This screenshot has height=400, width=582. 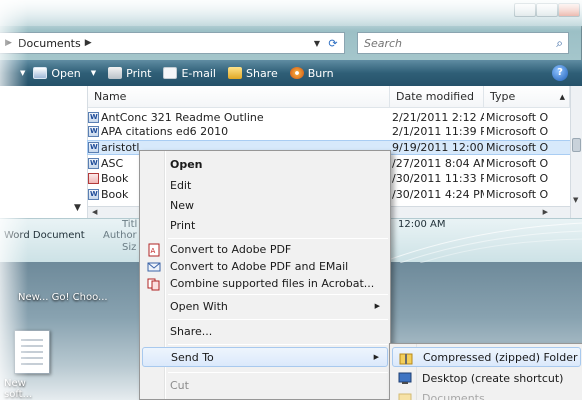 I want to click on envelope-icon, so click(x=170, y=73).